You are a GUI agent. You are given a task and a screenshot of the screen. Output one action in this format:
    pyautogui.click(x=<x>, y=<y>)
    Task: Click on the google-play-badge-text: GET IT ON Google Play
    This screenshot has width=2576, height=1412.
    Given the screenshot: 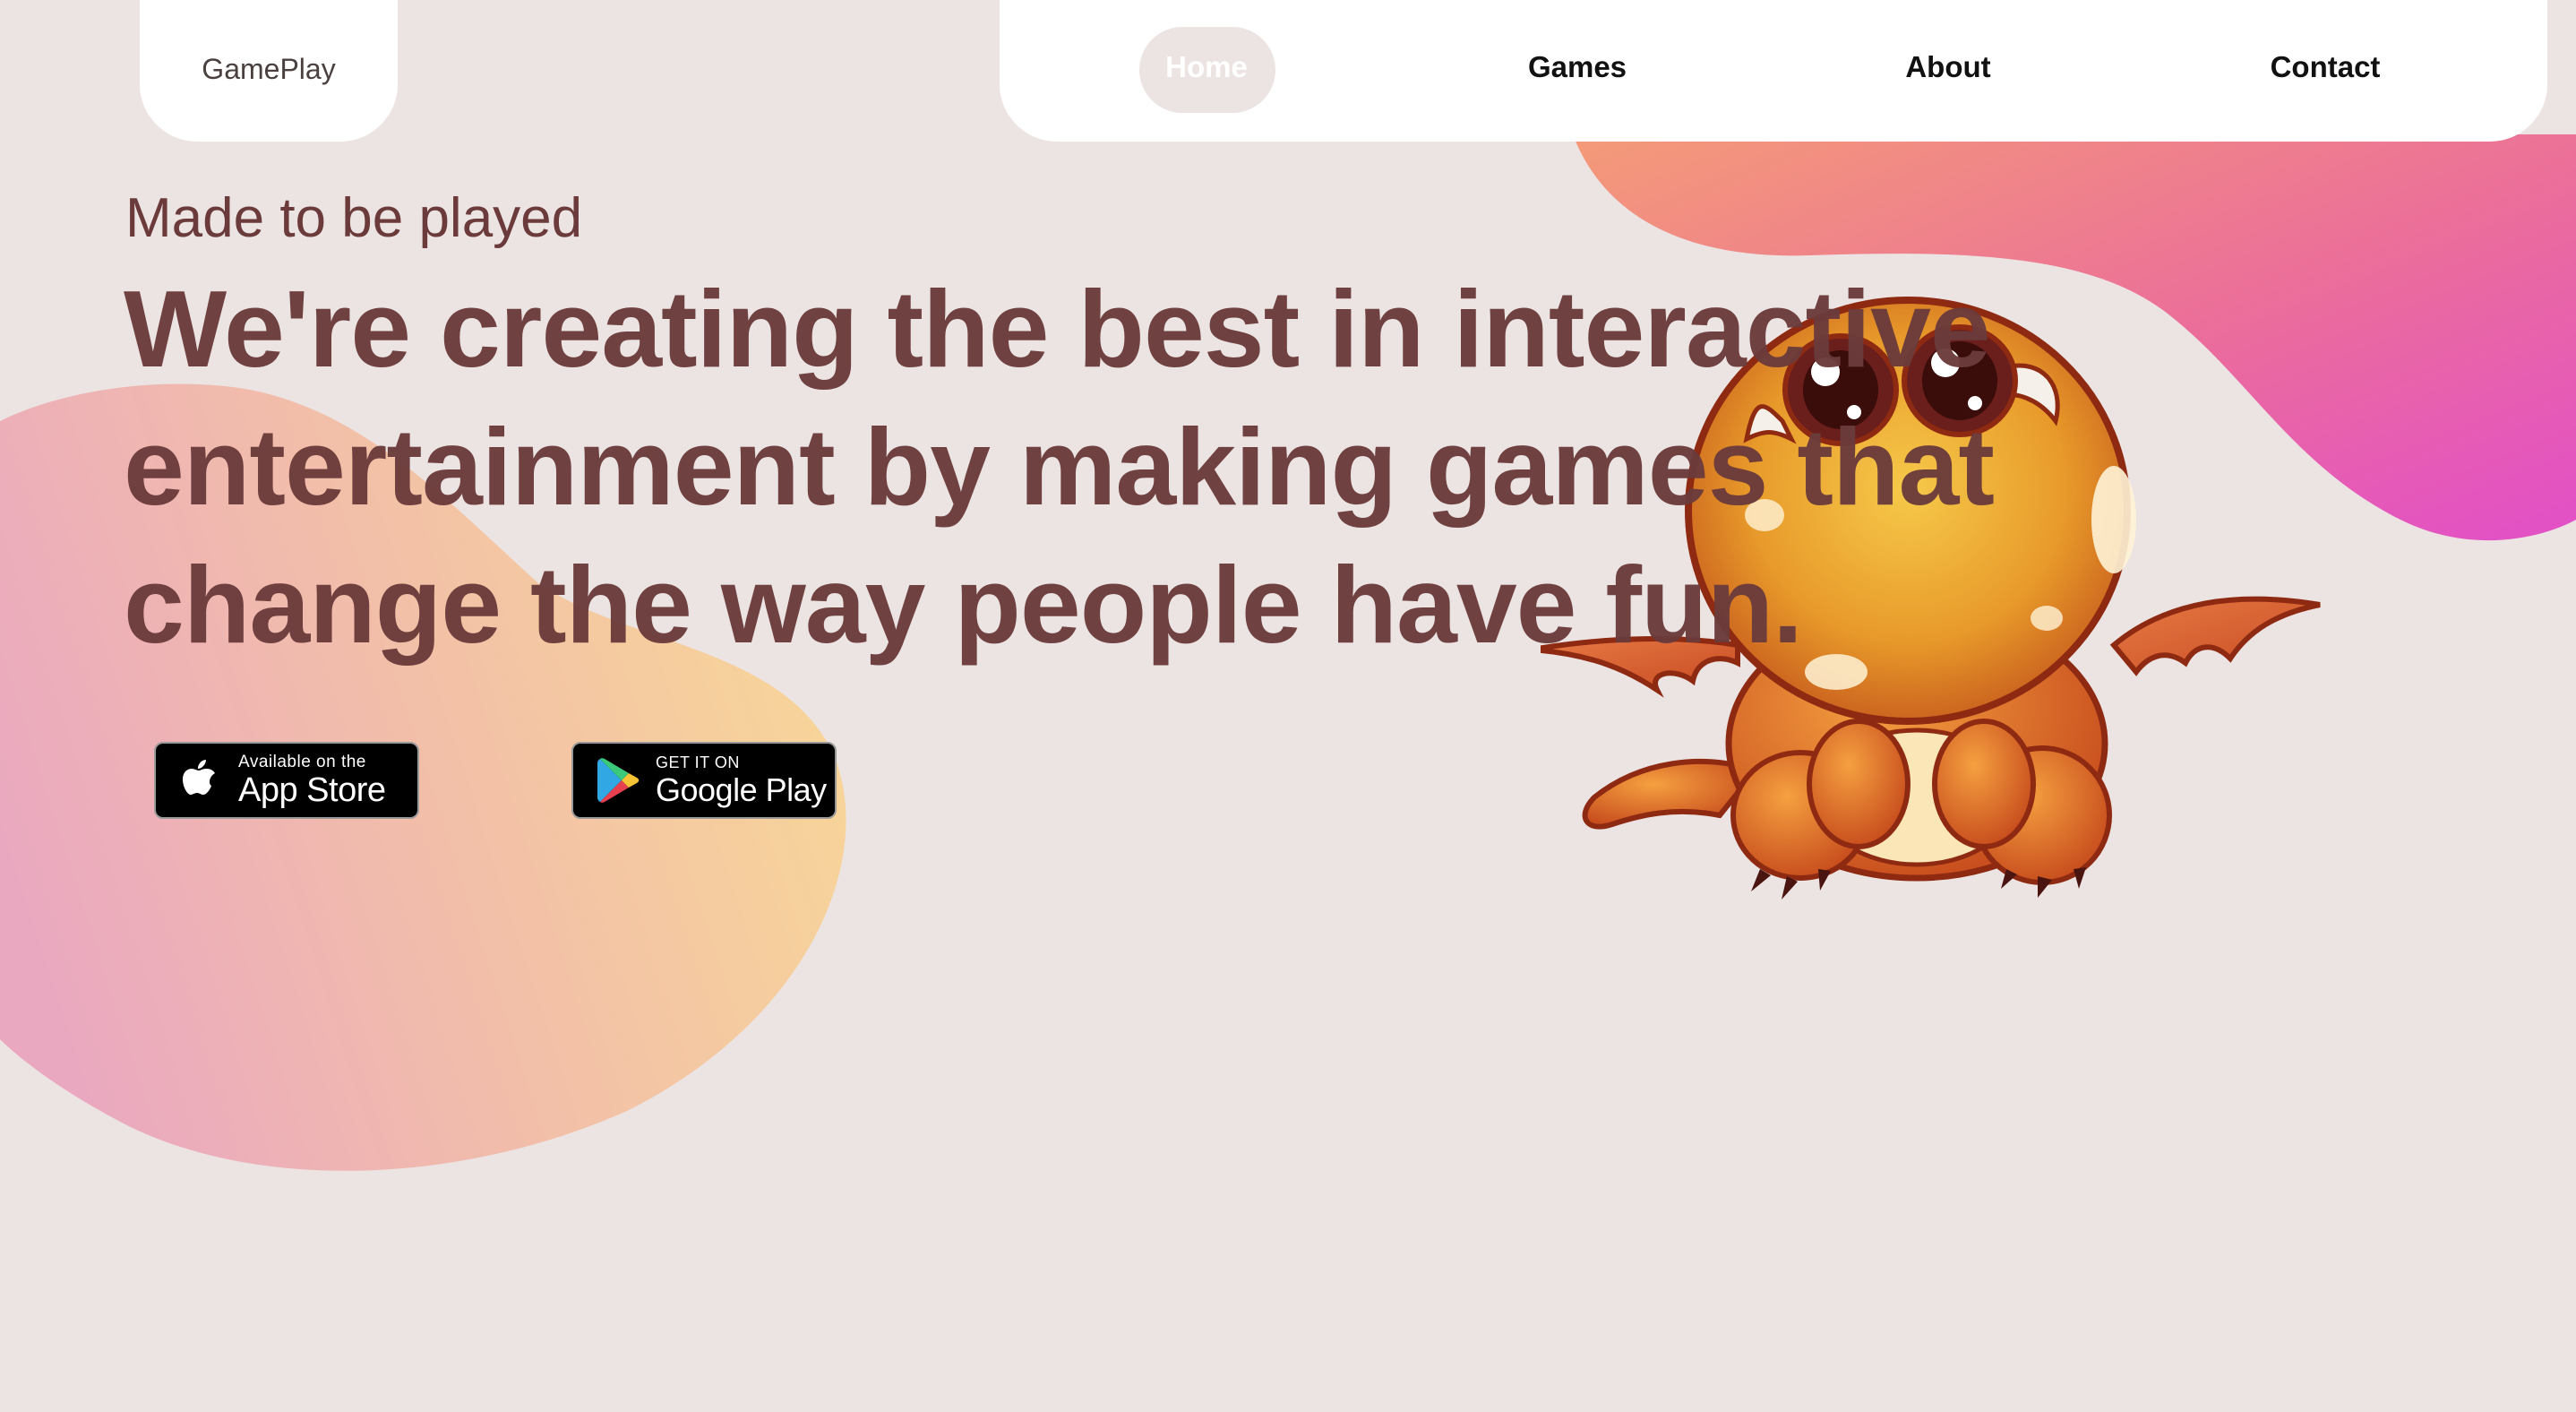 What is the action you would take?
    pyautogui.click(x=741, y=780)
    